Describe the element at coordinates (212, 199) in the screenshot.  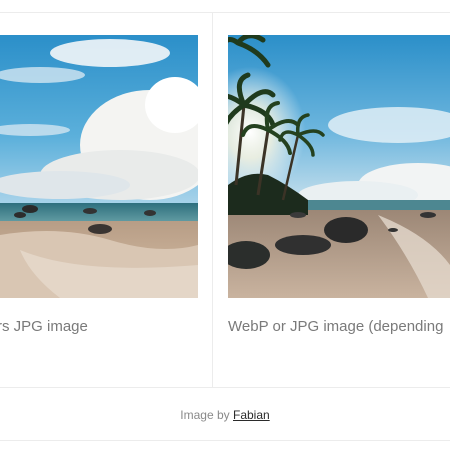
I see `column-divider` at that location.